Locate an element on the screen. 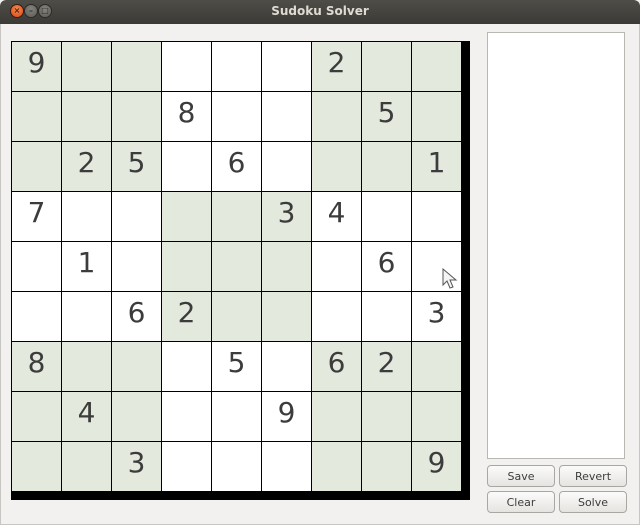 This screenshot has width=640, height=525. sudoku-cell-r5-c1 is located at coordinates (86, 316).